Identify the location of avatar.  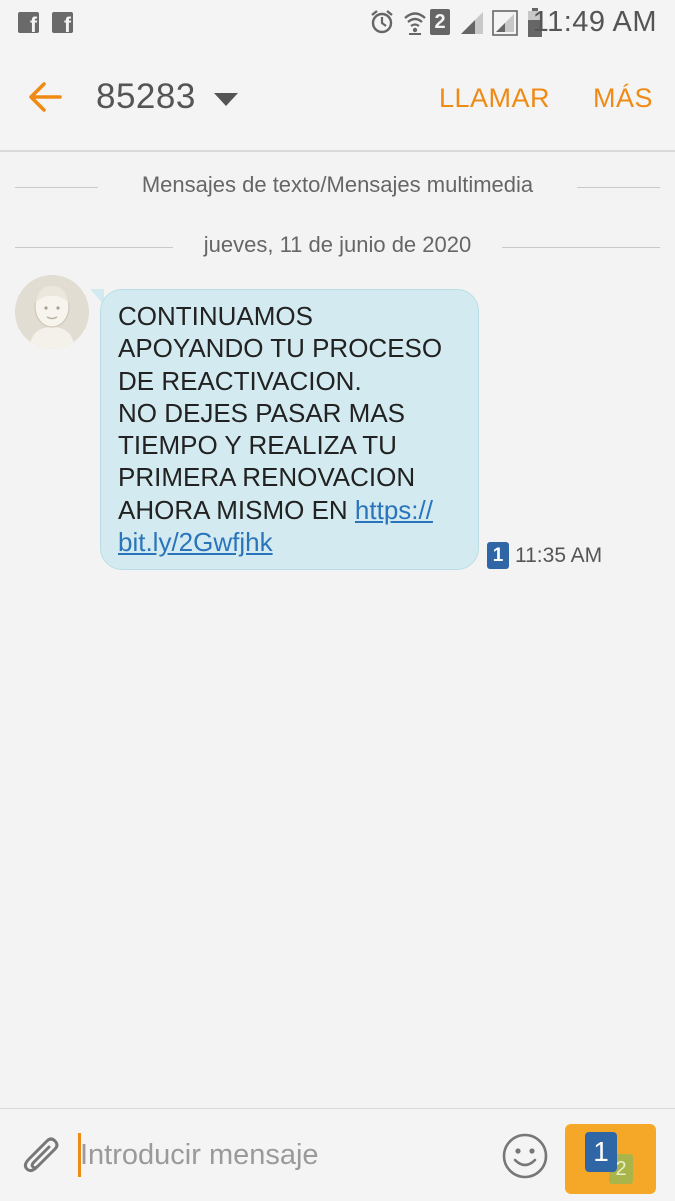
(52, 312).